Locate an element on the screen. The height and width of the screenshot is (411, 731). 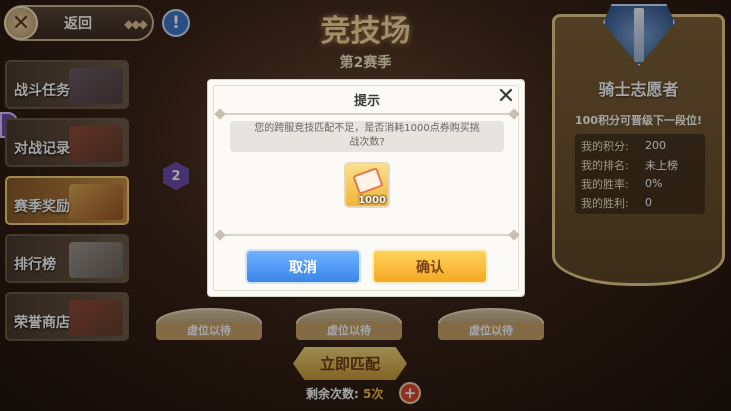
message-line: 战次数? is located at coordinates (367, 142).